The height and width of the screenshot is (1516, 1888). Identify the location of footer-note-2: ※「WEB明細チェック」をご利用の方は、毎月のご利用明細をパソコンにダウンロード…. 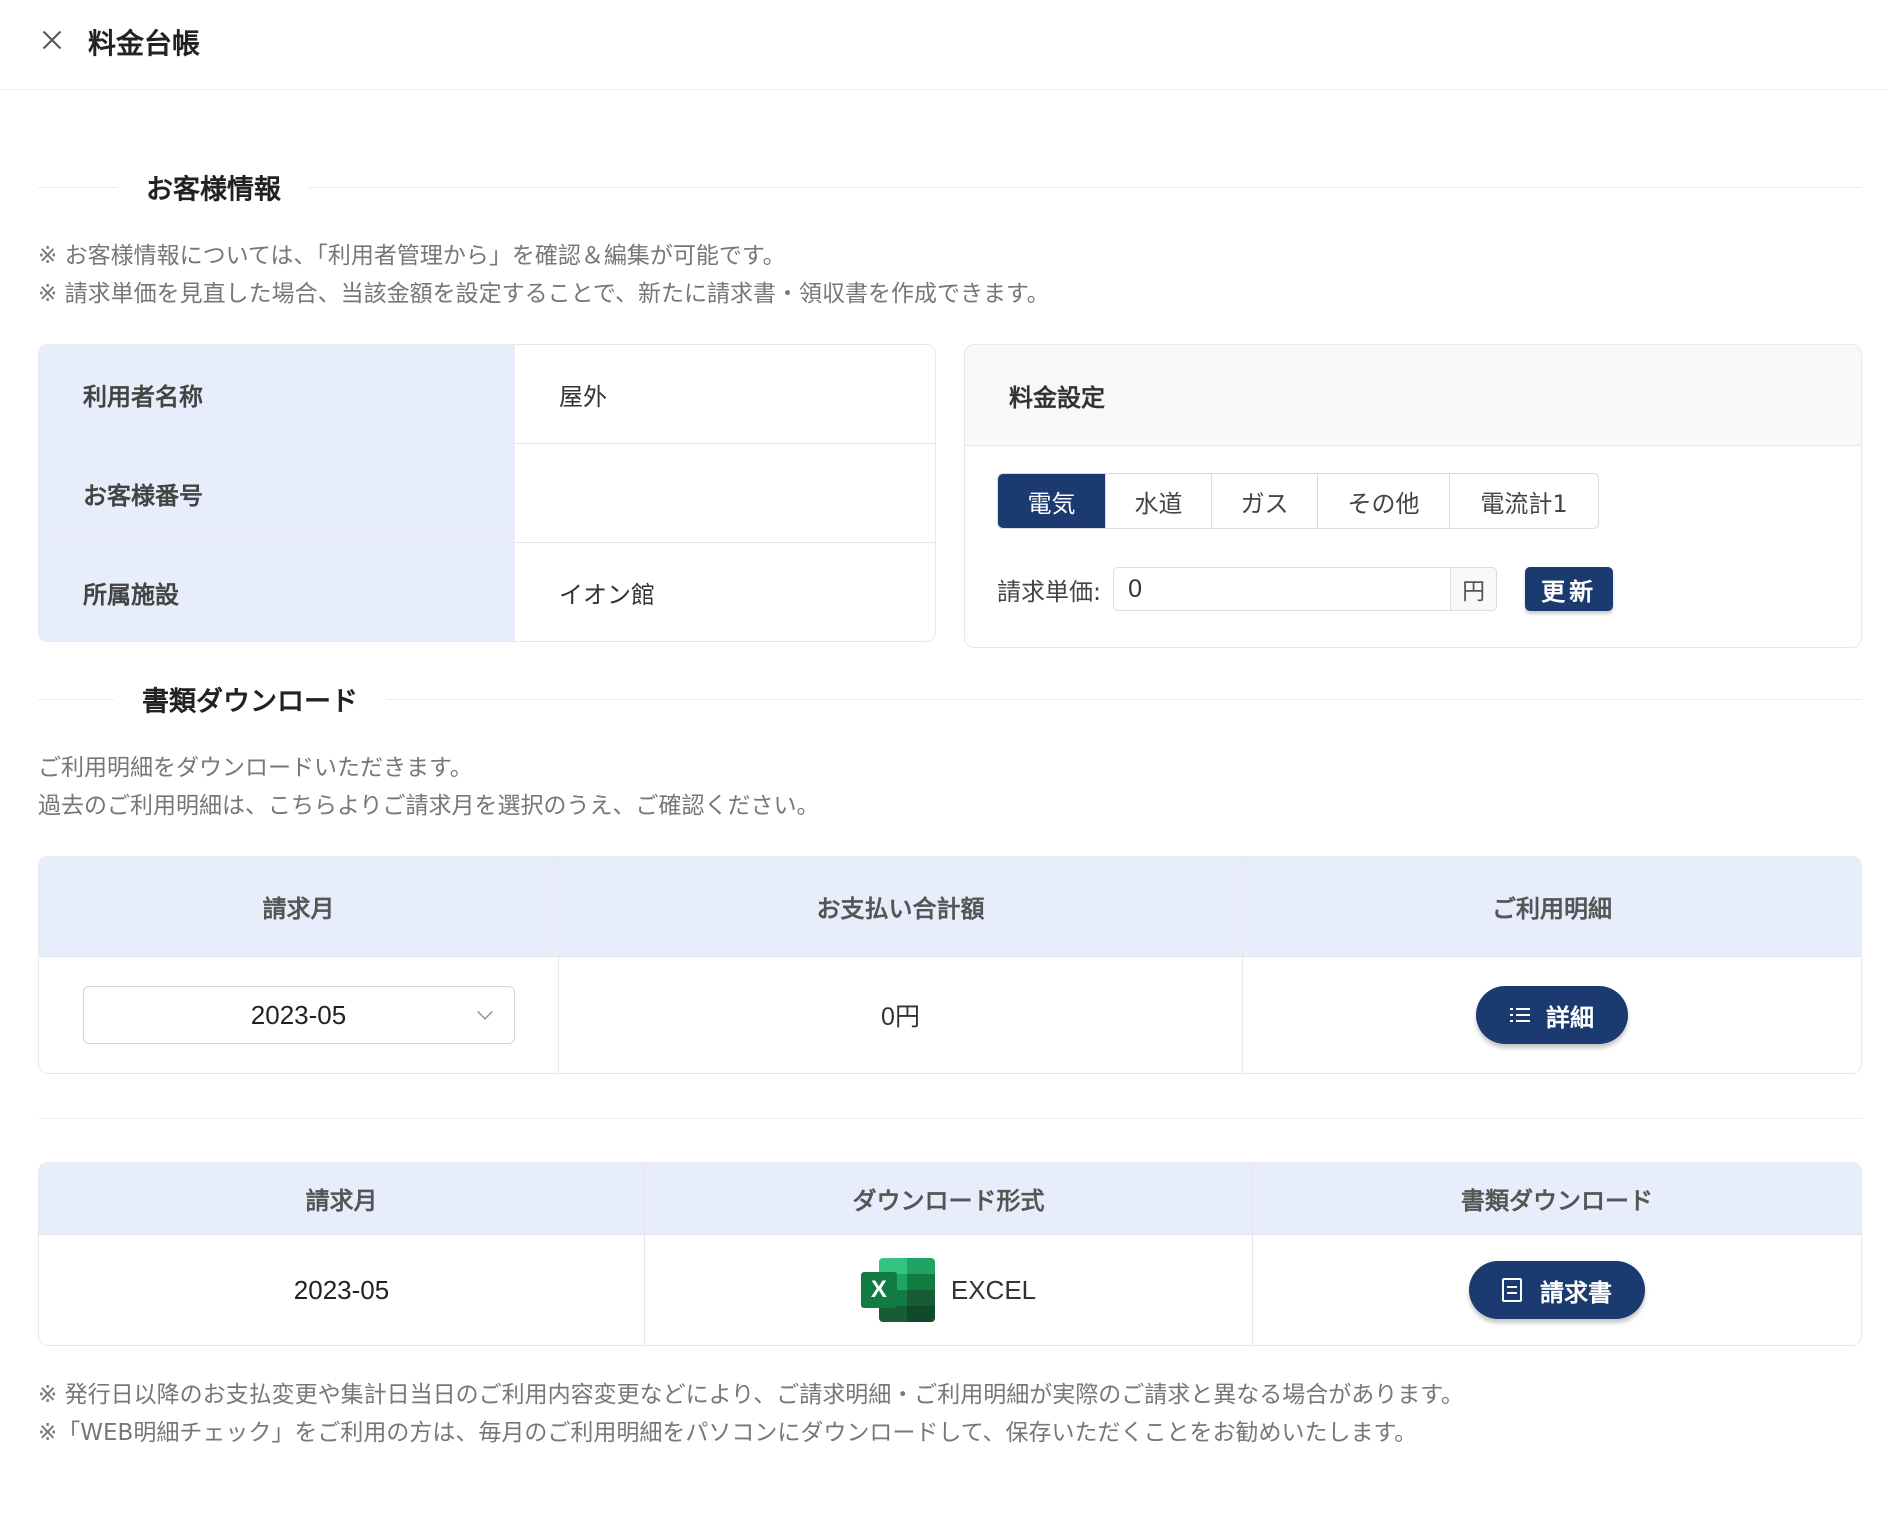
(728, 1433).